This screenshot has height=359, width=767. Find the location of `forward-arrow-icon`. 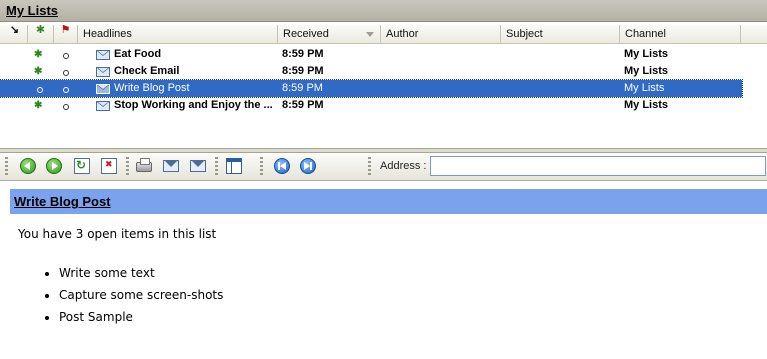

forward-arrow-icon is located at coordinates (55, 166).